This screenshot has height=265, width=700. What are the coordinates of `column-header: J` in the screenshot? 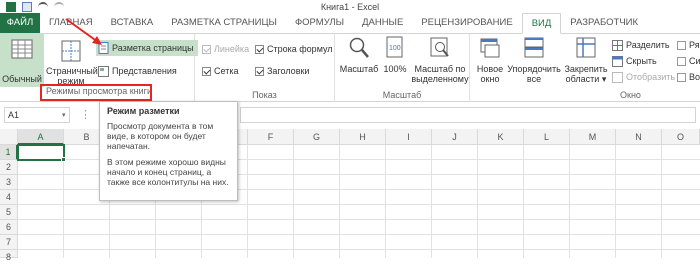 It's located at (455, 137).